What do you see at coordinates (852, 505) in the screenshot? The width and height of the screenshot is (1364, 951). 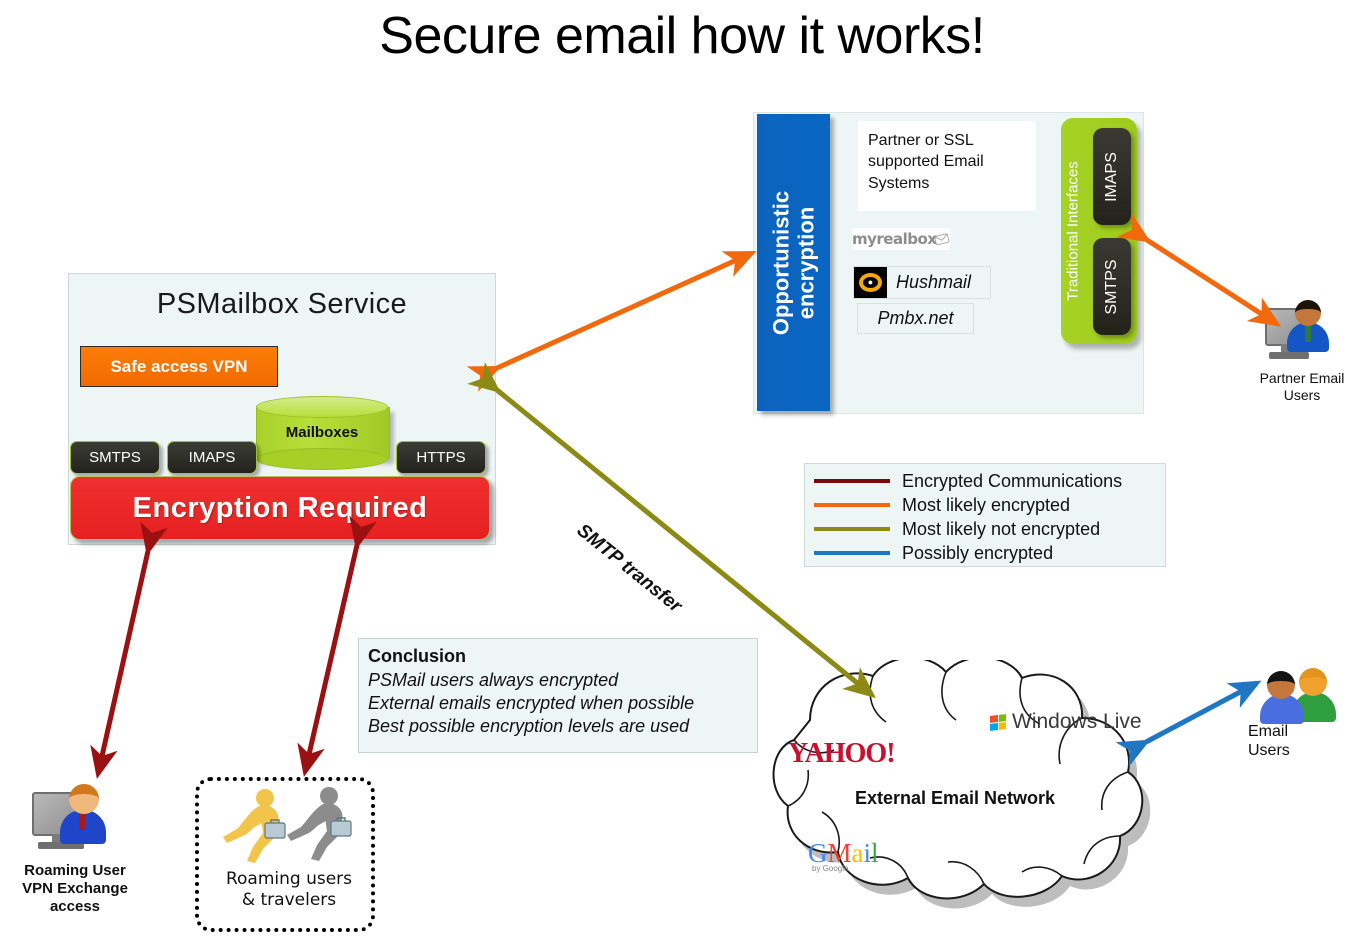 I see `legend-swatch-most-likely-encrypted` at bounding box center [852, 505].